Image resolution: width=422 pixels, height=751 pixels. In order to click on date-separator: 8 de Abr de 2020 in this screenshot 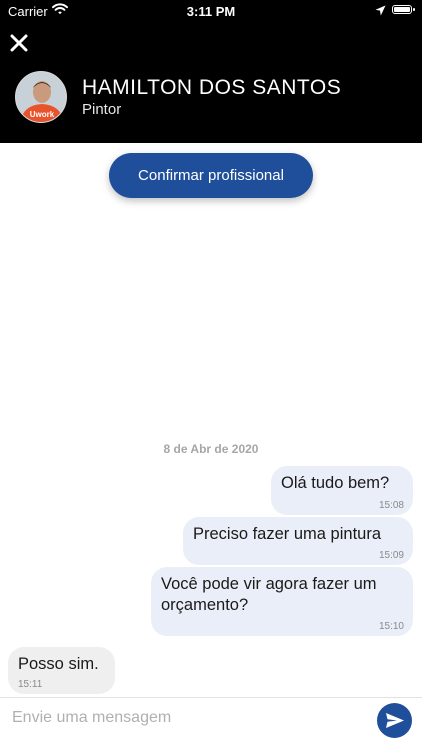, I will do `click(211, 449)`.